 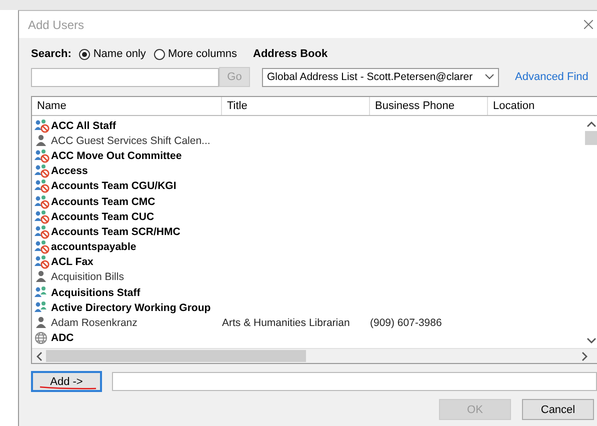 I want to click on contact-name: ACC Move Out Committee, so click(x=116, y=156).